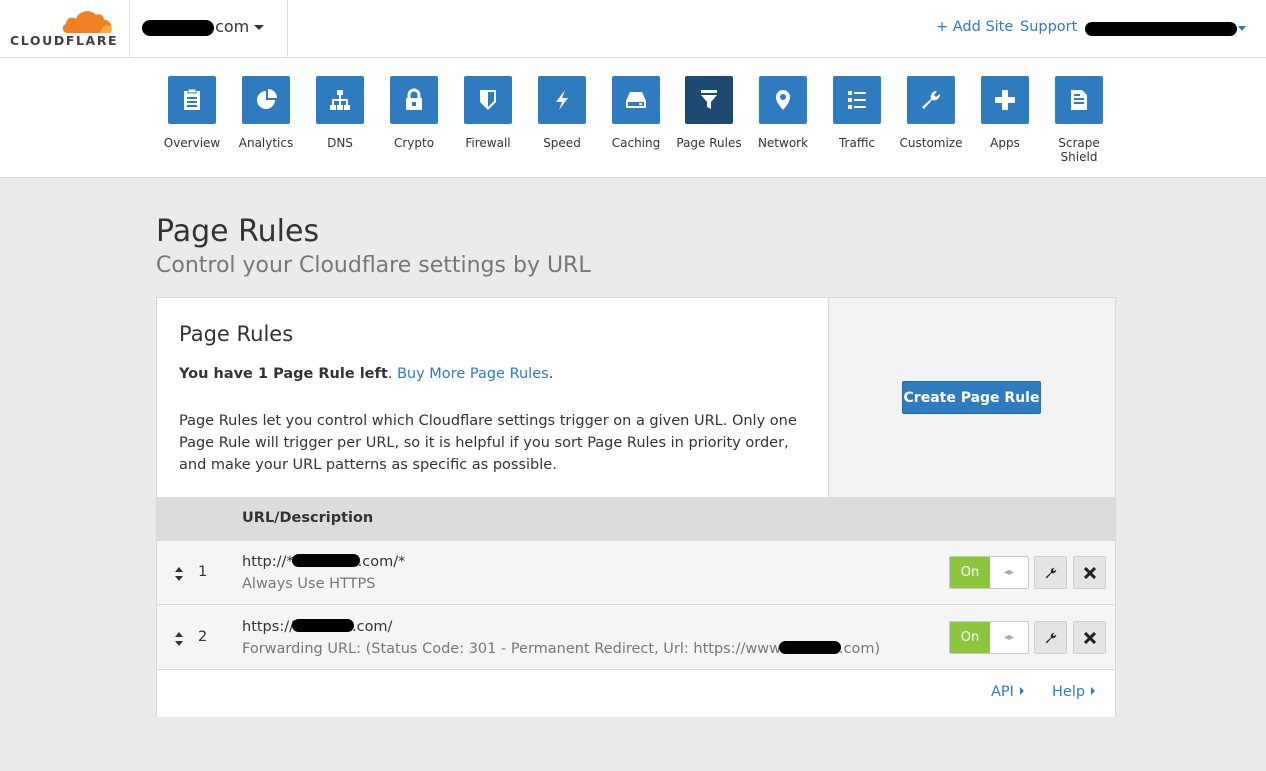 The image size is (1266, 771). I want to click on url-prefix: http://*, so click(268, 562).